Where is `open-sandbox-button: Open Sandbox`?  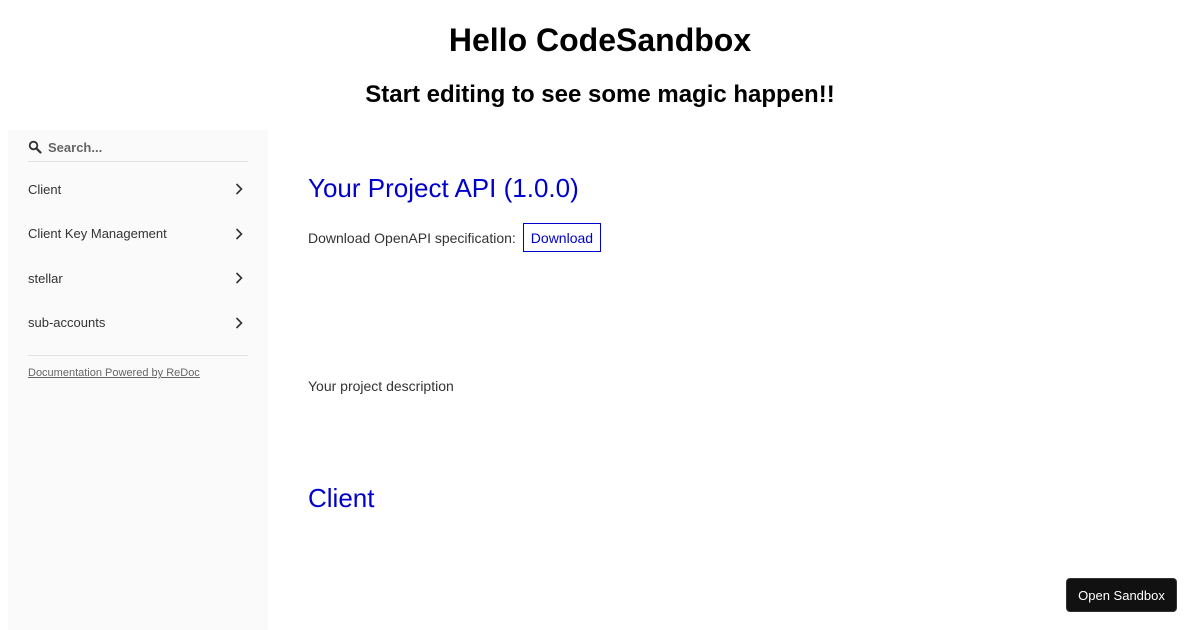
open-sandbox-button: Open Sandbox is located at coordinates (1121, 595).